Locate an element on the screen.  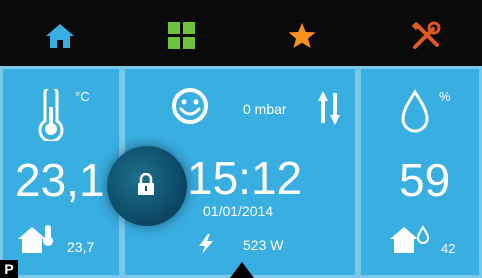
water-drop-icon is located at coordinates (415, 111).